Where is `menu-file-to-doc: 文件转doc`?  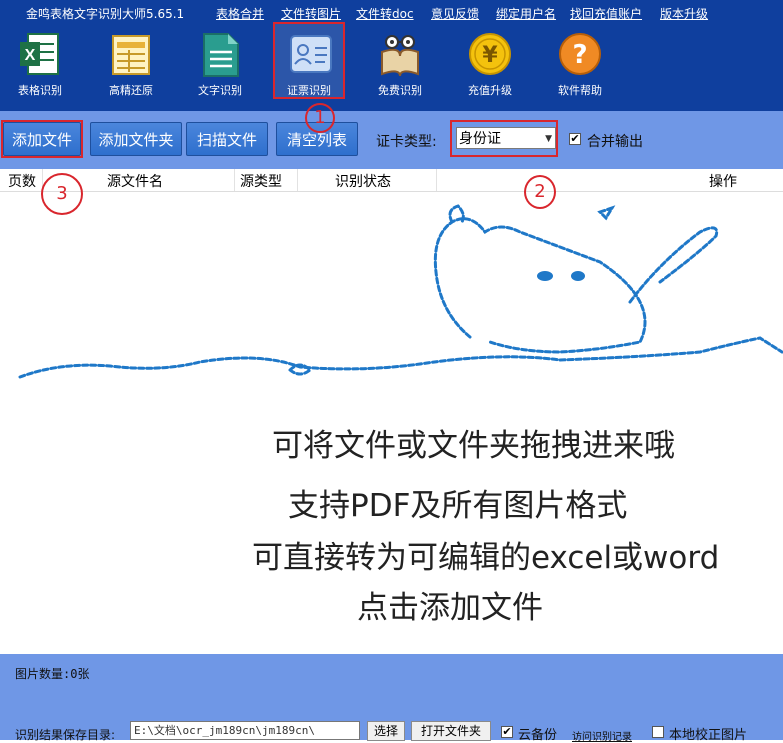
menu-file-to-doc: 文件转doc is located at coordinates (385, 13).